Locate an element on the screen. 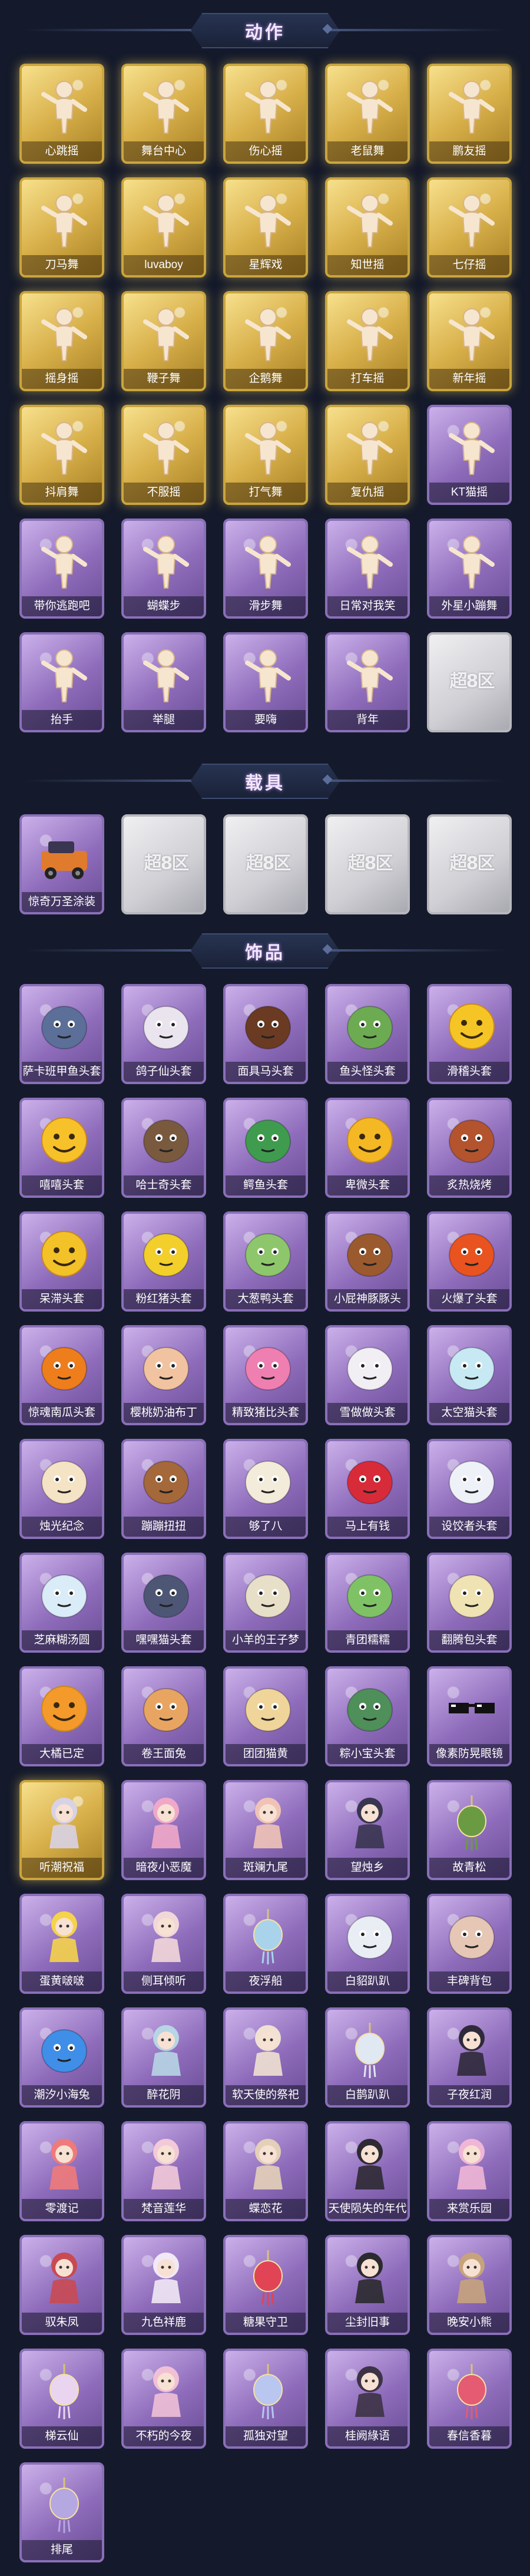  item-tile: 粉红猪头套 is located at coordinates (163, 1261).